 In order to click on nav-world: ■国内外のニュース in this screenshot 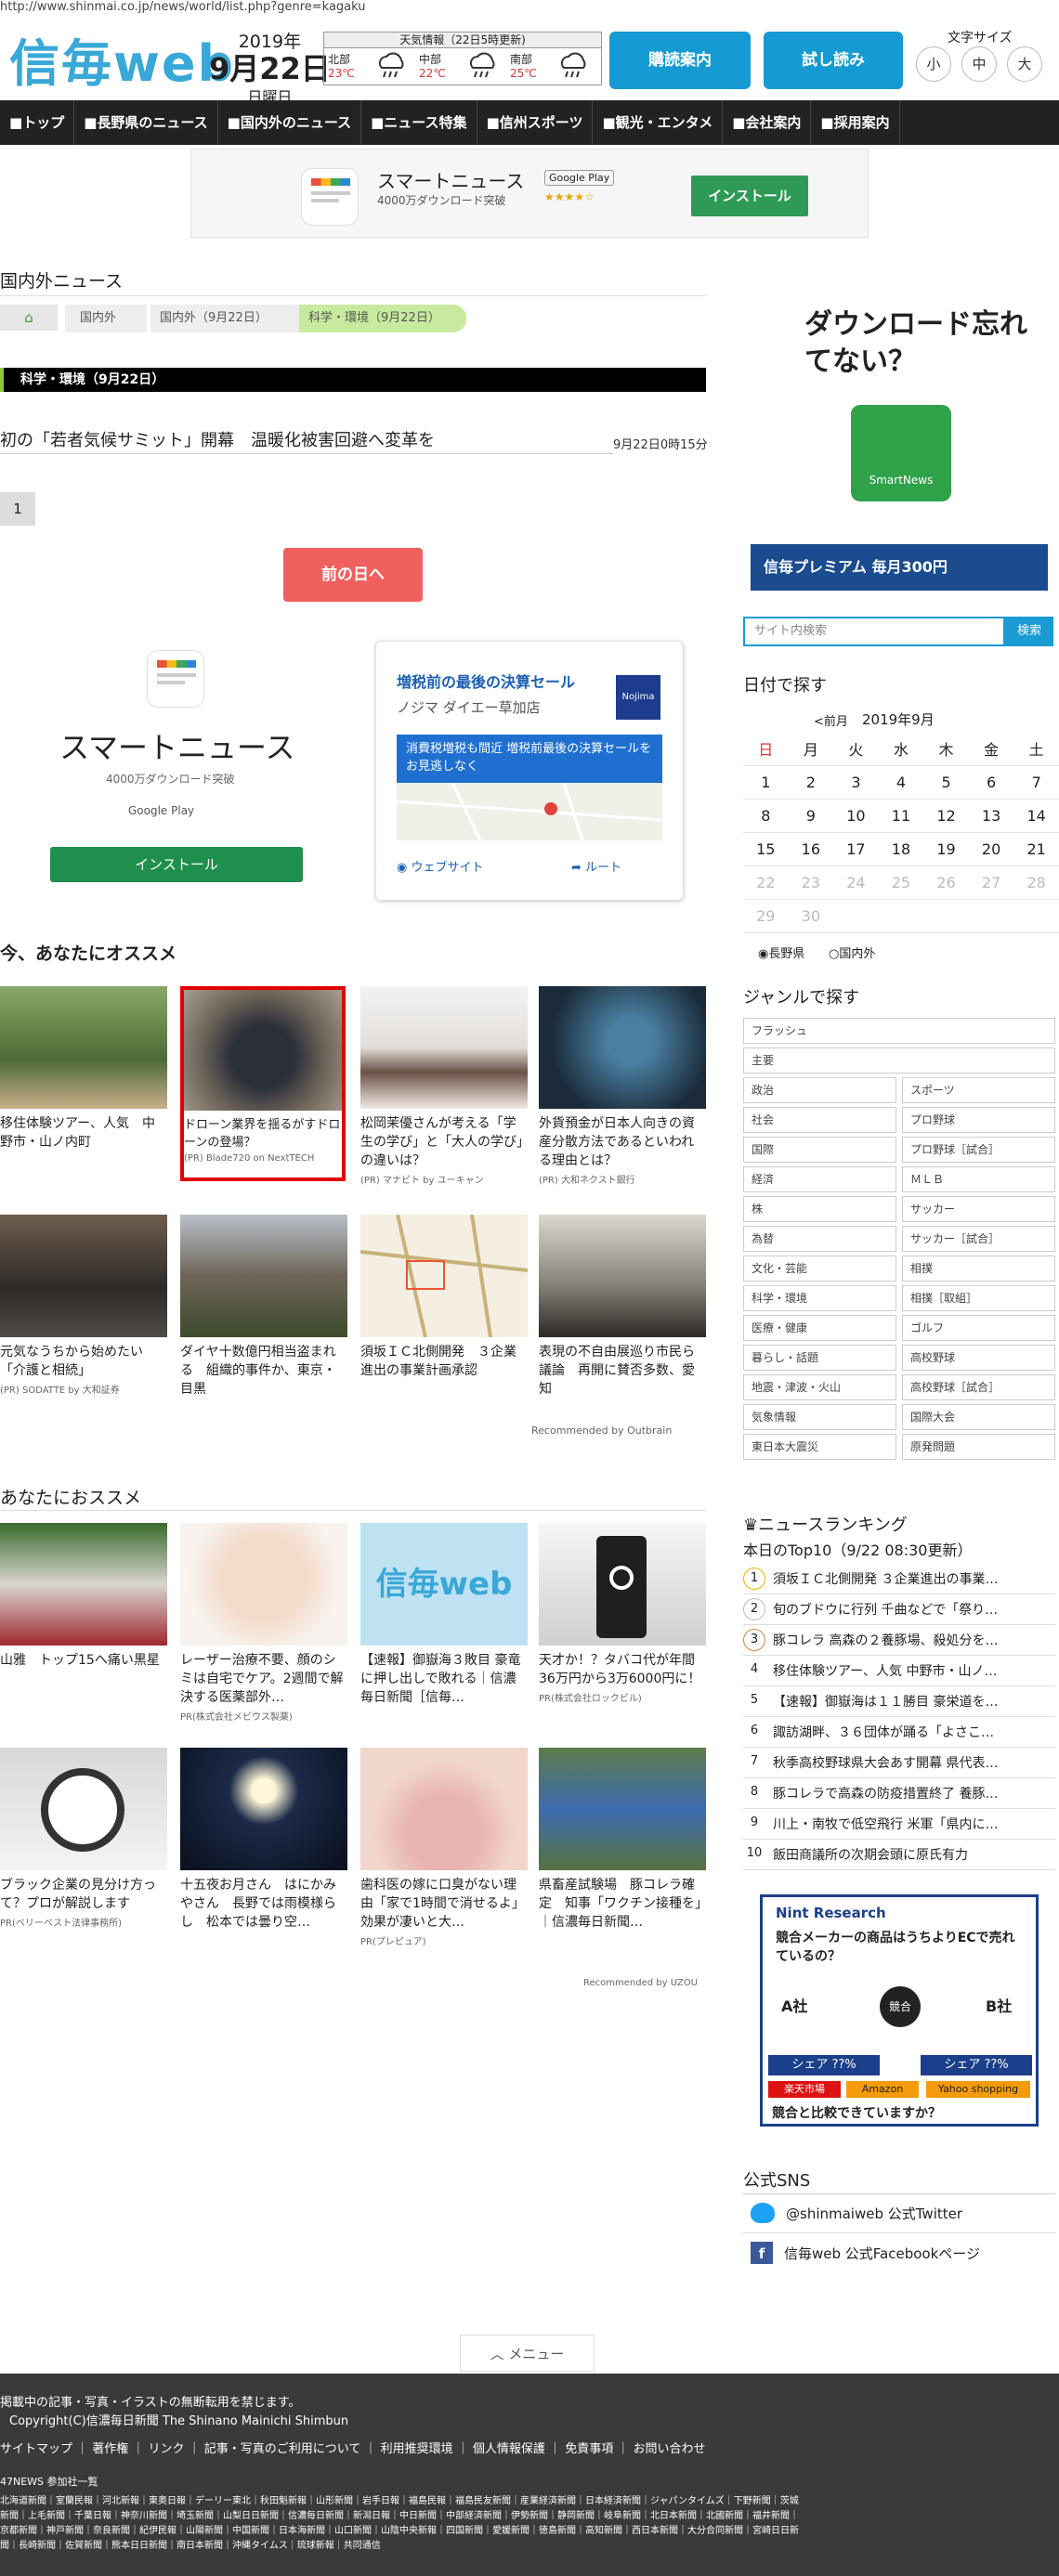, I will do `click(290, 122)`.